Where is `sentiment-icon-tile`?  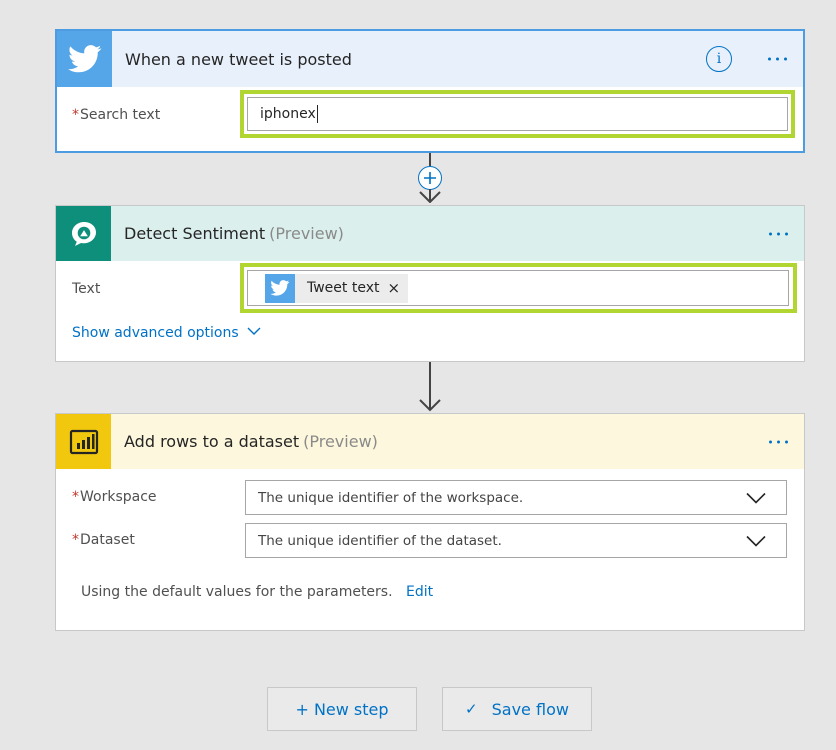
sentiment-icon-tile is located at coordinates (83, 233).